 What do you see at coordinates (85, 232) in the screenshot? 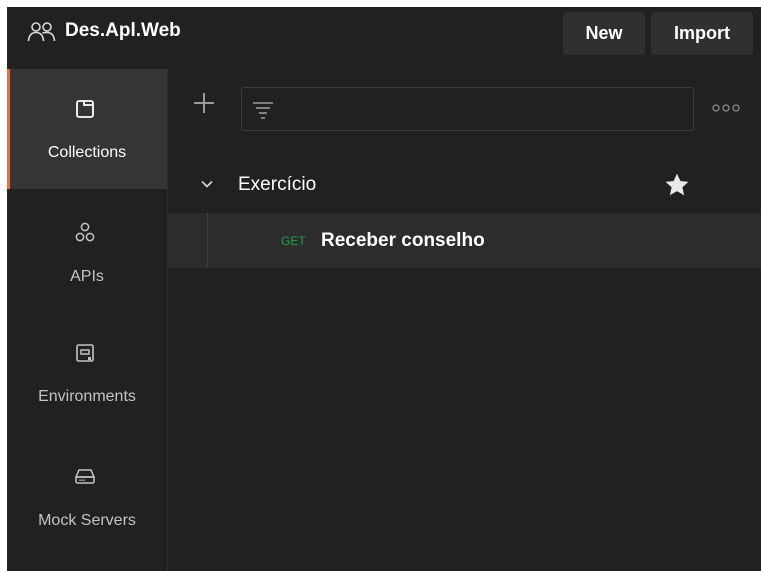
I see `apis-icon` at bounding box center [85, 232].